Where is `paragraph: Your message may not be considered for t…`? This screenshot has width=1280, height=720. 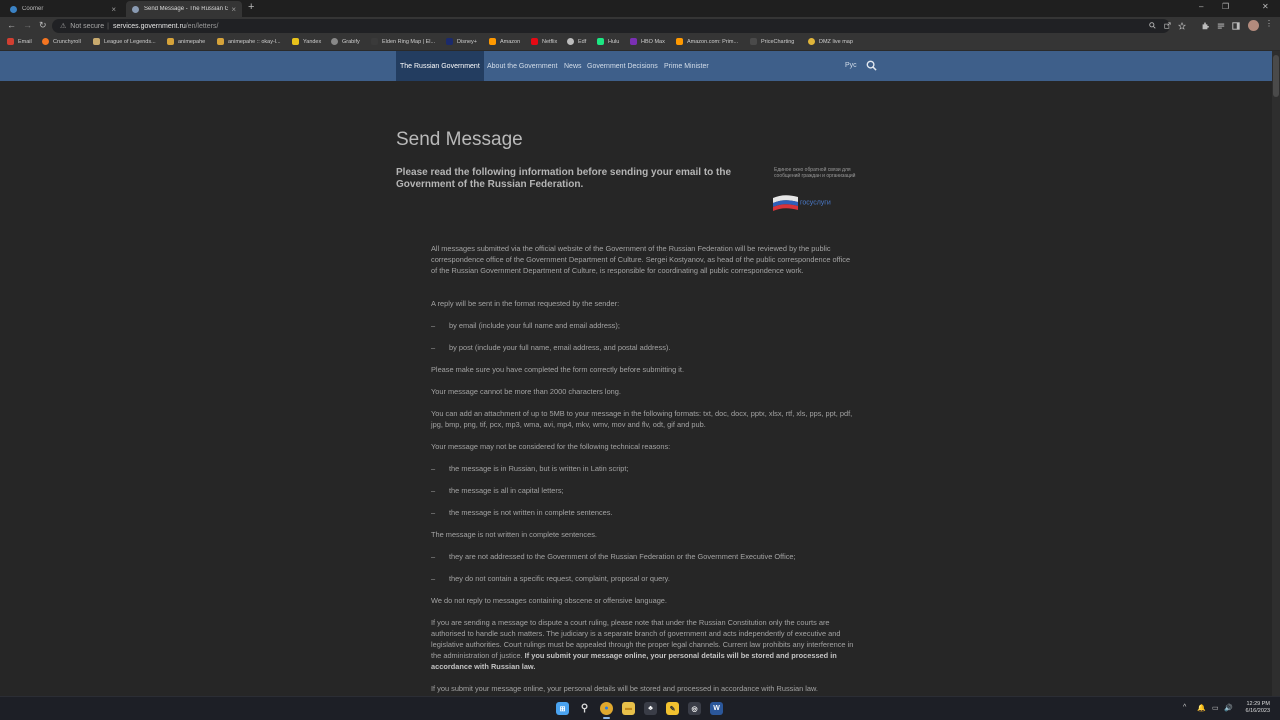 paragraph: Your message may not be considered for t… is located at coordinates (551, 446).